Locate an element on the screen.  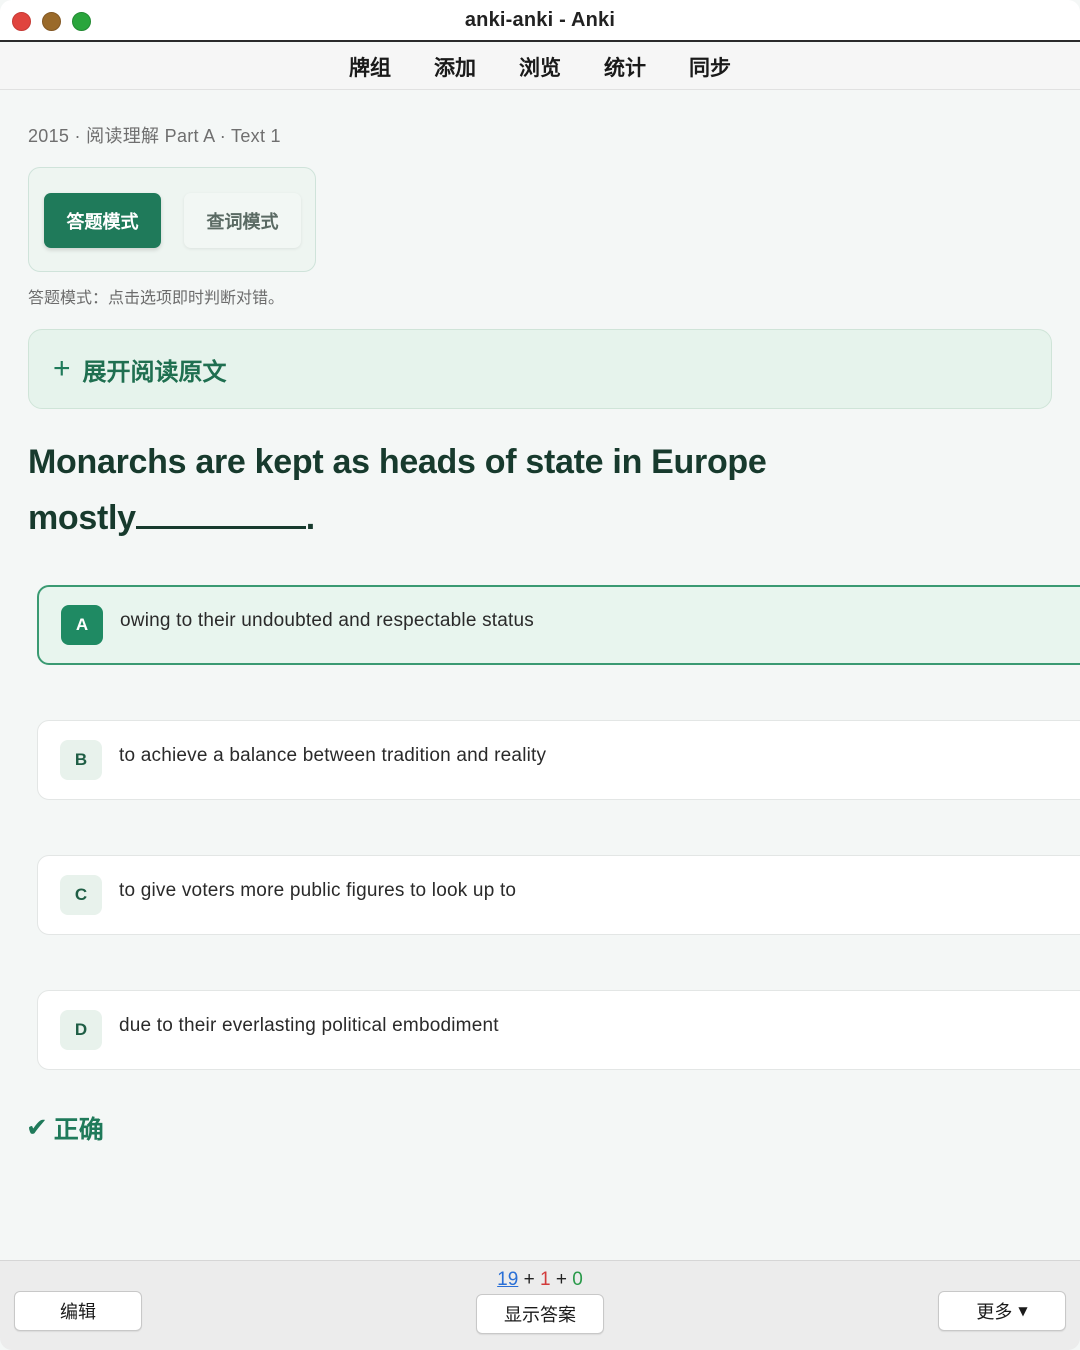
window-title: anki-anki - Anki is located at coordinates (540, 19).